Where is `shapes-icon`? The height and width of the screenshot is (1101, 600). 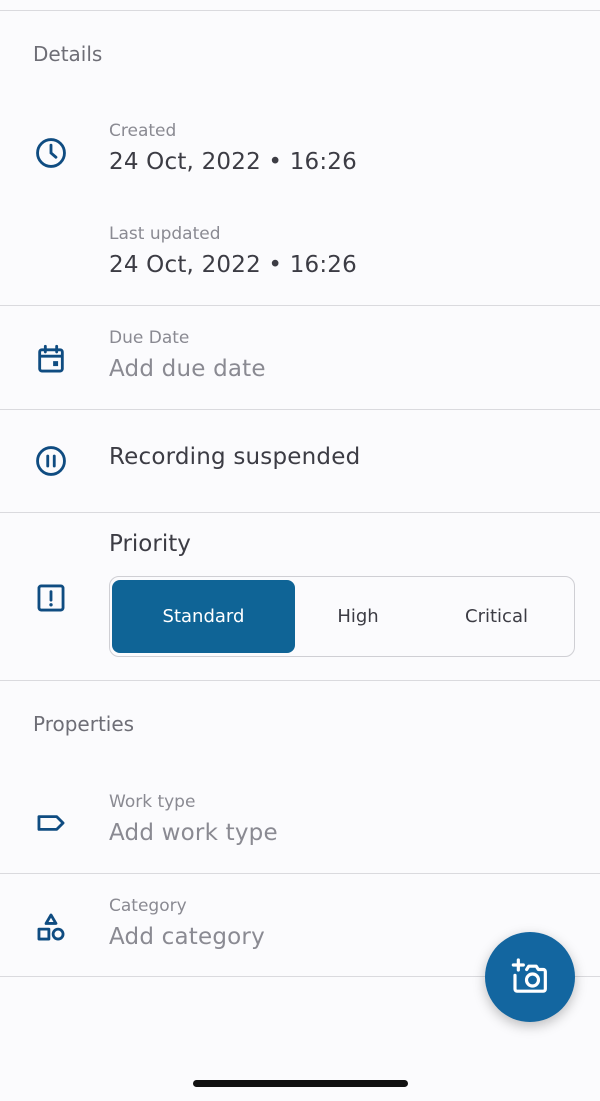 shapes-icon is located at coordinates (51, 927).